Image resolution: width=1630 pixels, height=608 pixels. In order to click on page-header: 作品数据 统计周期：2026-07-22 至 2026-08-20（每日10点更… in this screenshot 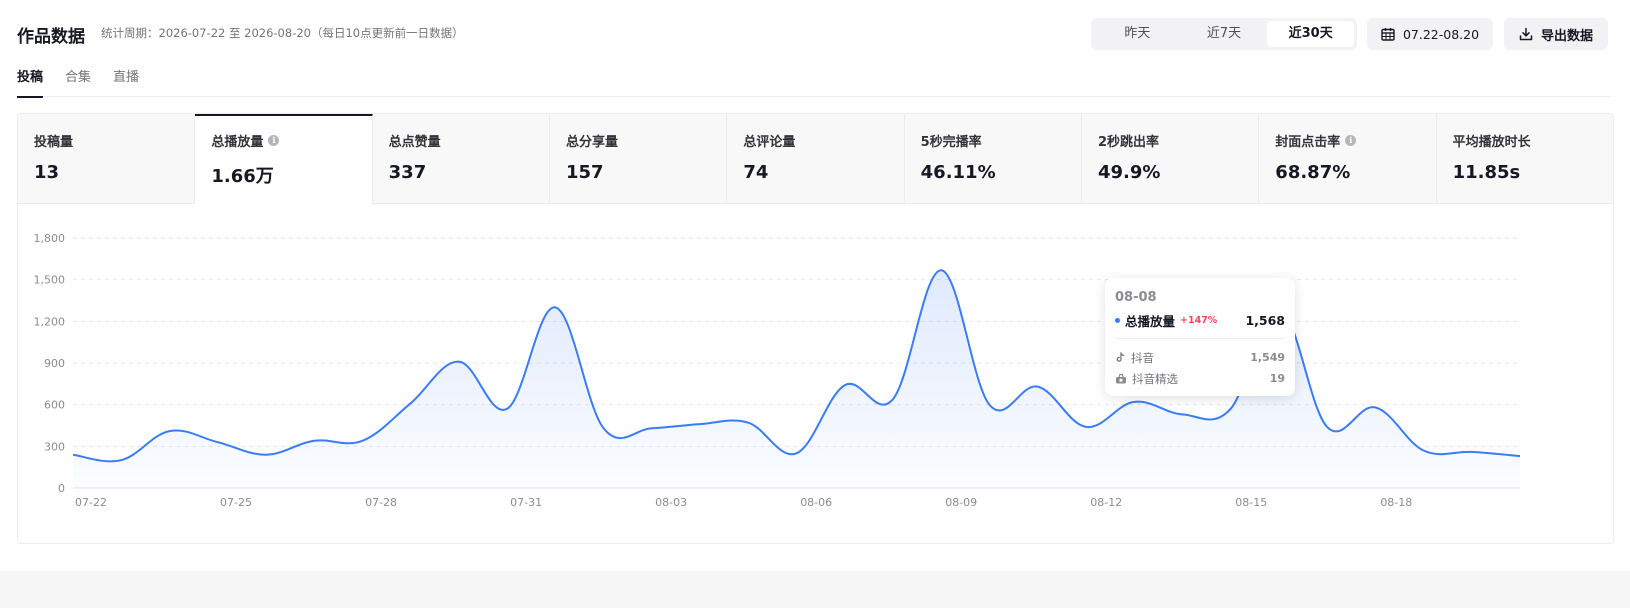, I will do `click(813, 35)`.